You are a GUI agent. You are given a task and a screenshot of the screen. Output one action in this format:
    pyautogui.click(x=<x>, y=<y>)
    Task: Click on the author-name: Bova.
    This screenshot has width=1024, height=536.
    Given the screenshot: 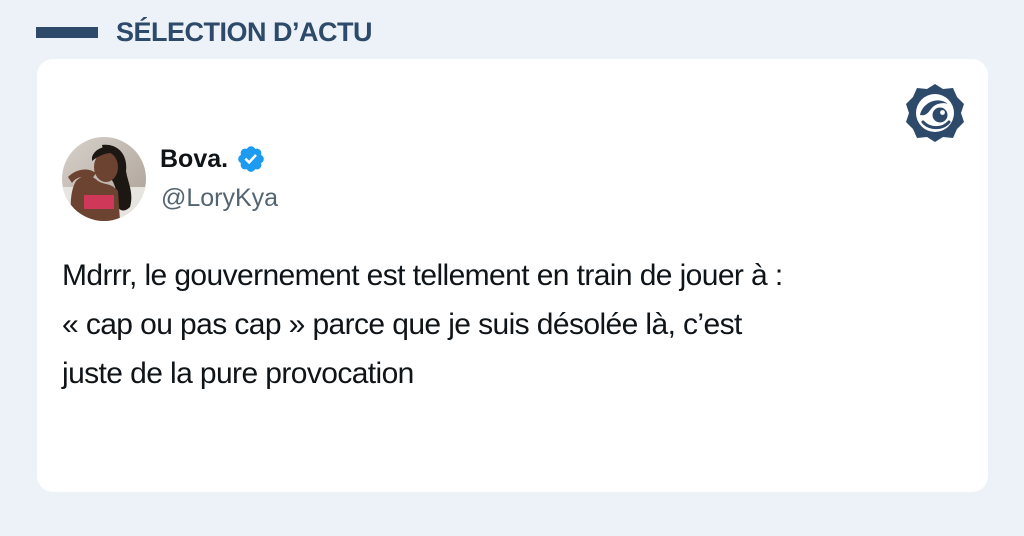 What is the action you would take?
    pyautogui.click(x=194, y=159)
    